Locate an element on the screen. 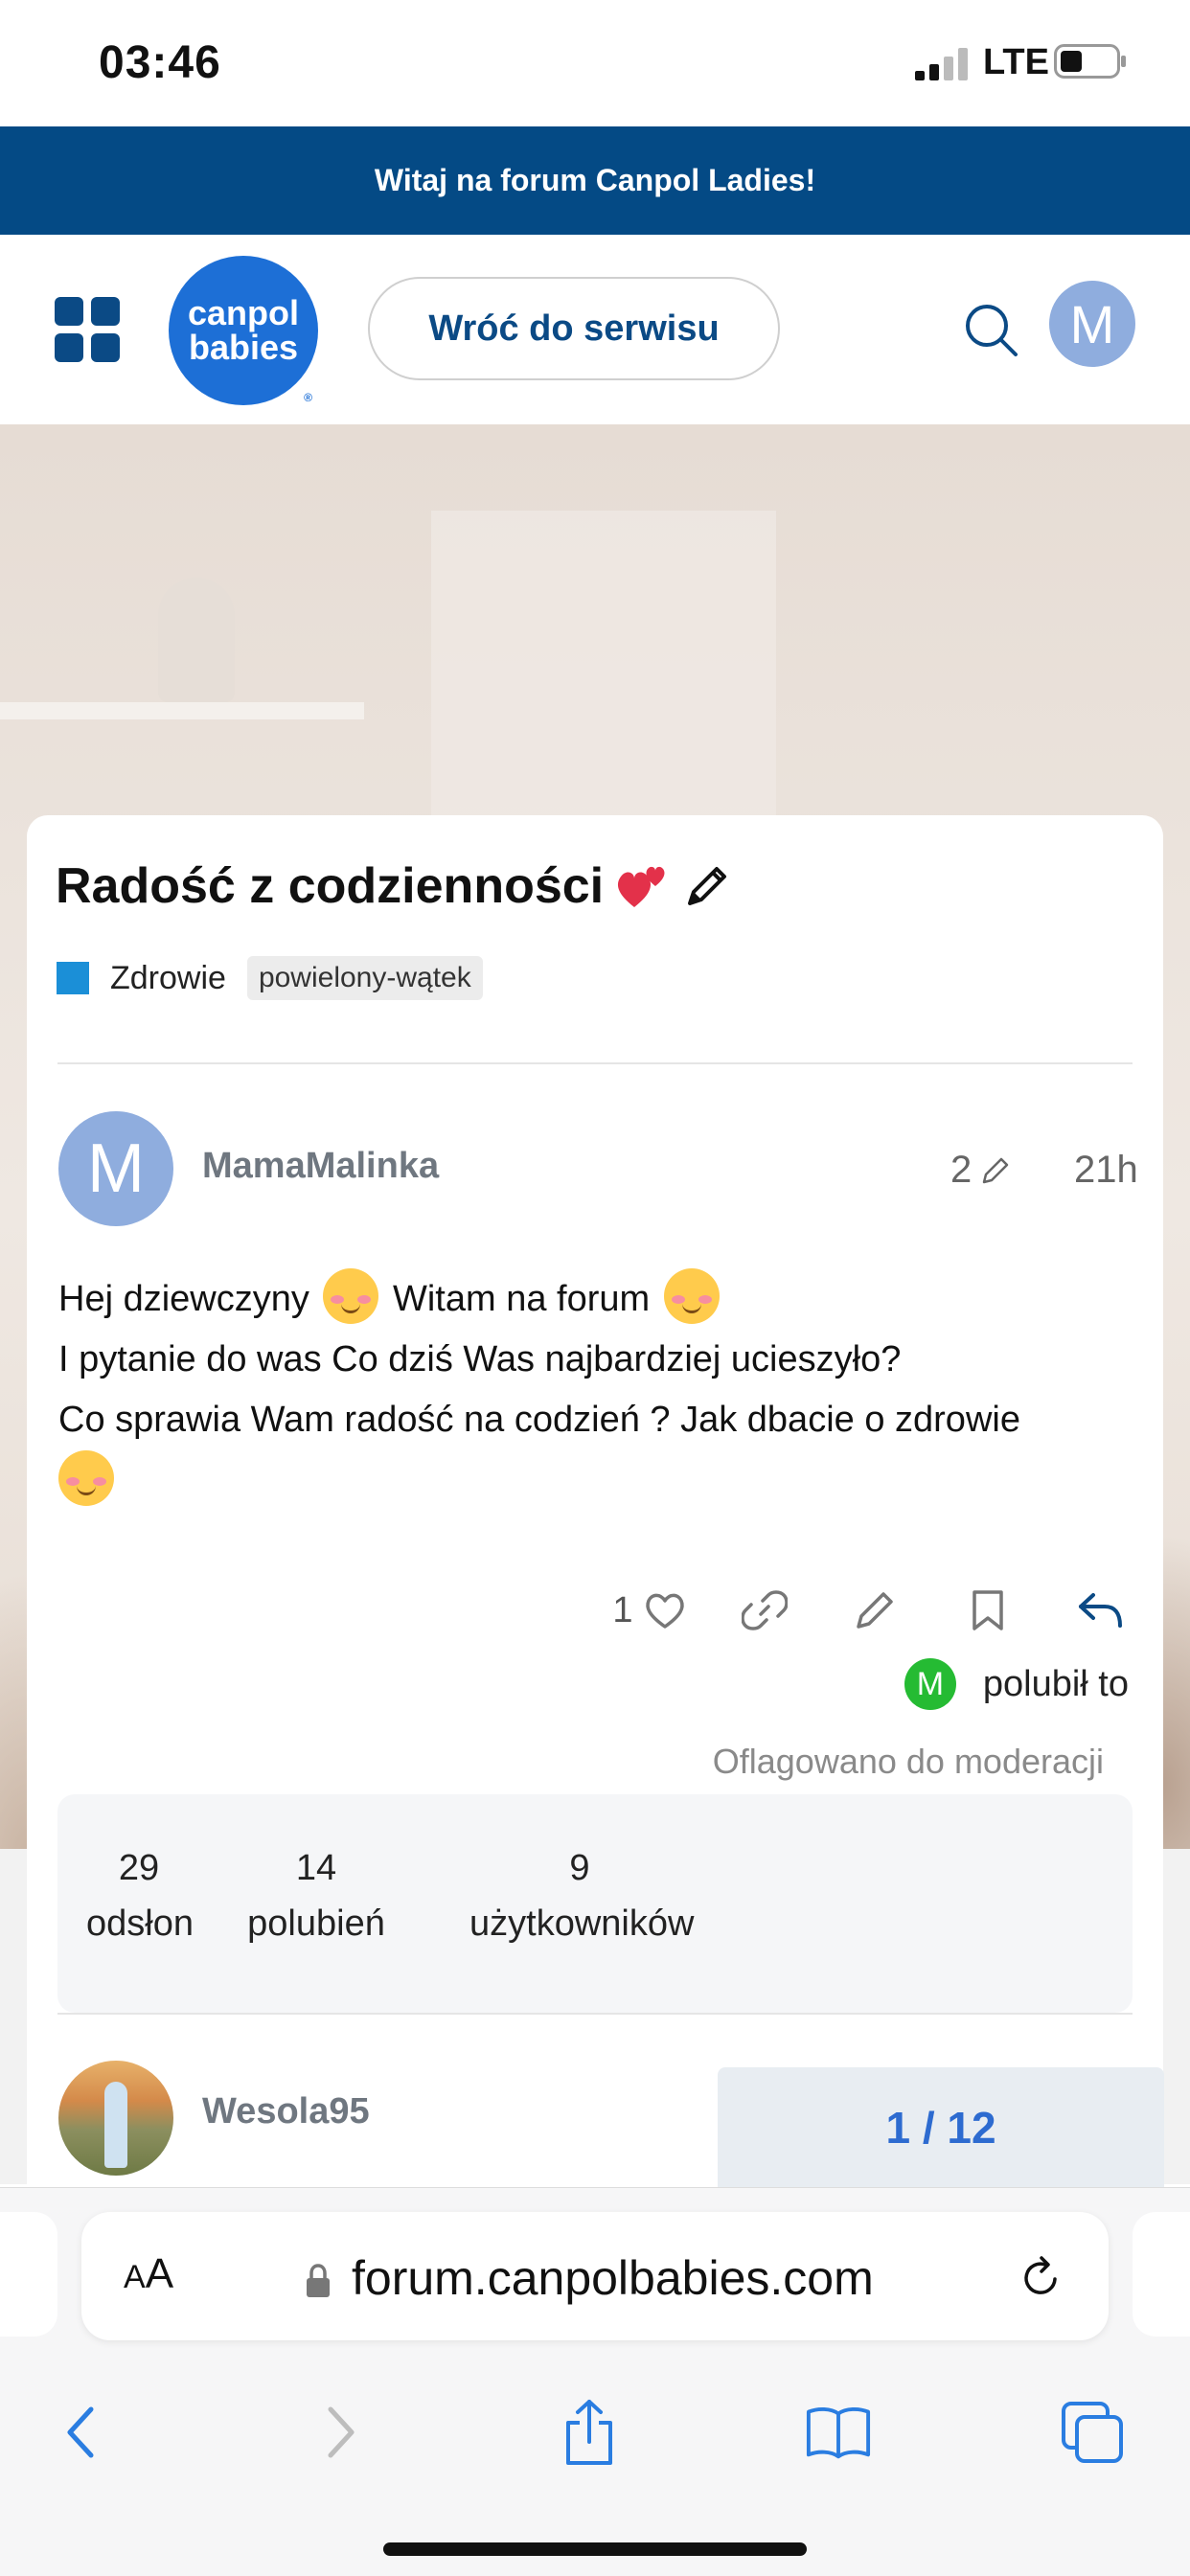  hero-shelf is located at coordinates (182, 711).